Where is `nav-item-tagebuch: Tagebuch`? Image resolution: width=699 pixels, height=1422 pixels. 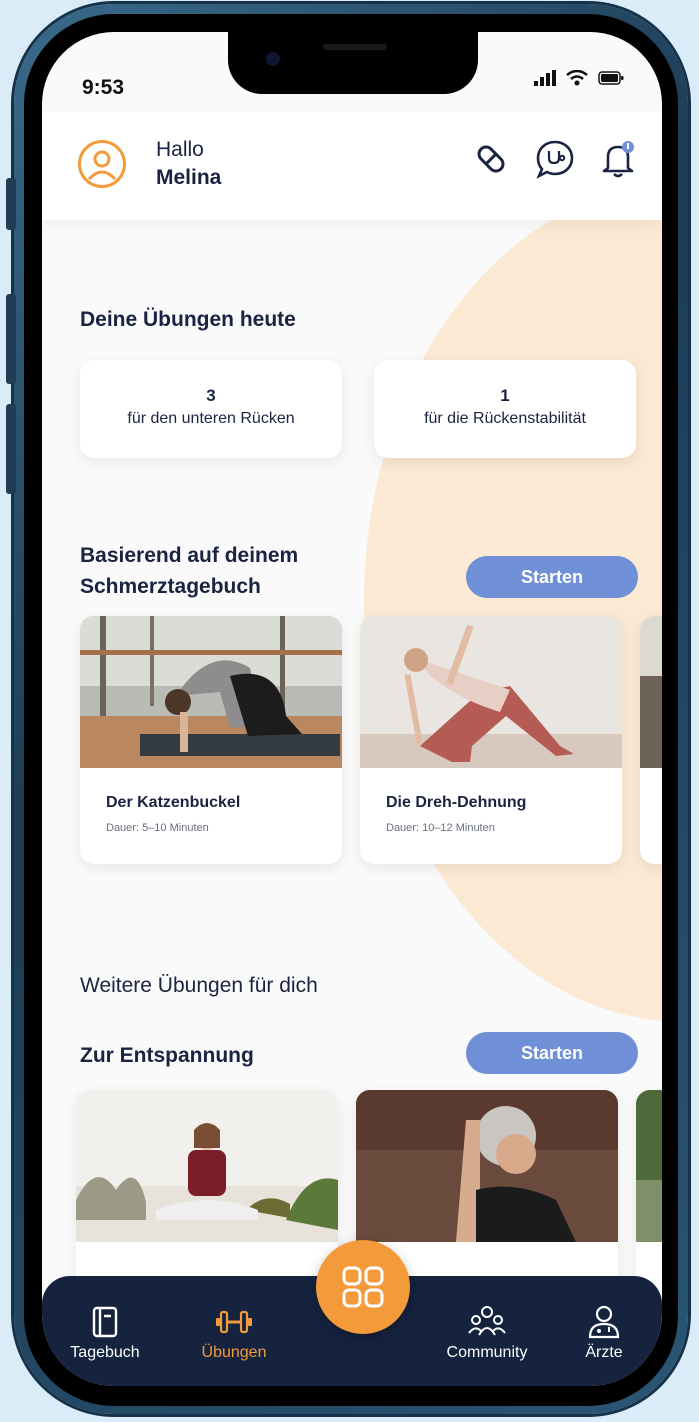 nav-item-tagebuch: Tagebuch is located at coordinates (105, 1334).